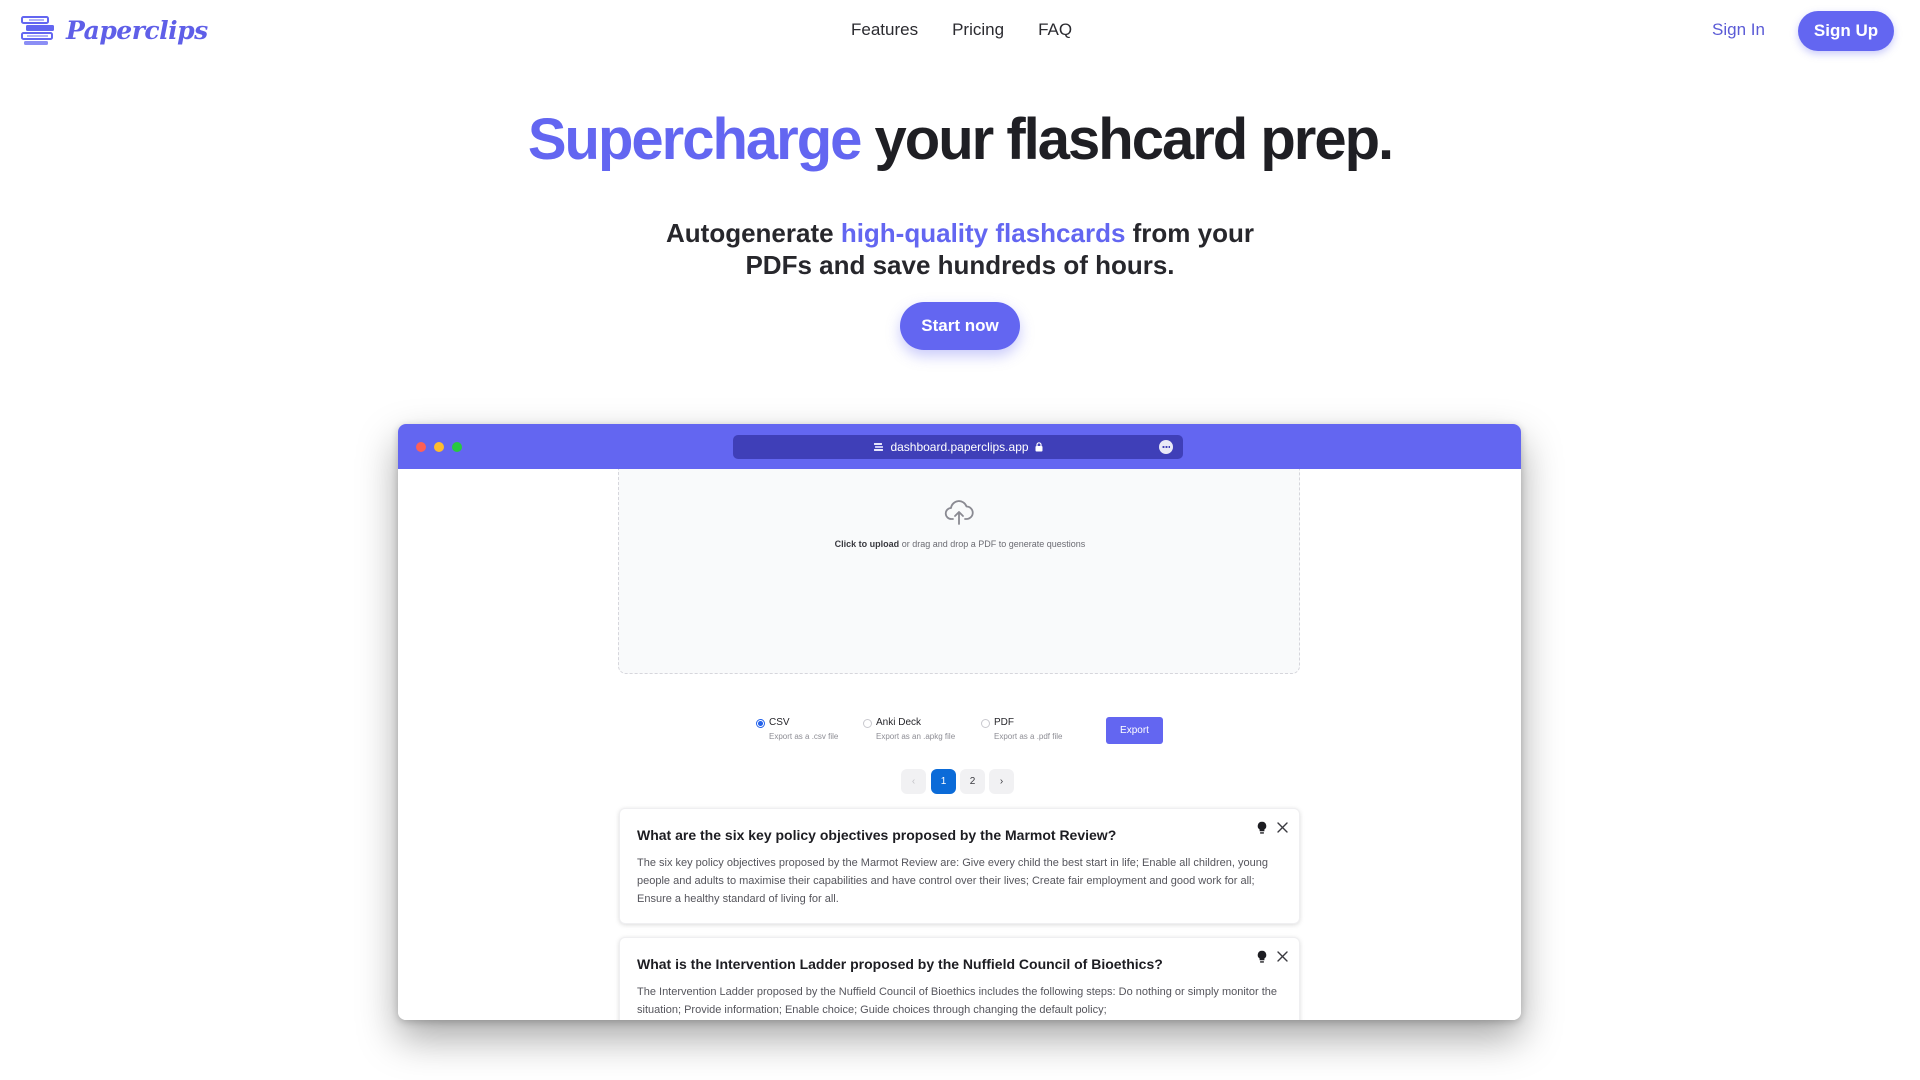 The width and height of the screenshot is (1920, 1080). What do you see at coordinates (899, 722) in the screenshot?
I see `export-option-label: Anki Deck` at bounding box center [899, 722].